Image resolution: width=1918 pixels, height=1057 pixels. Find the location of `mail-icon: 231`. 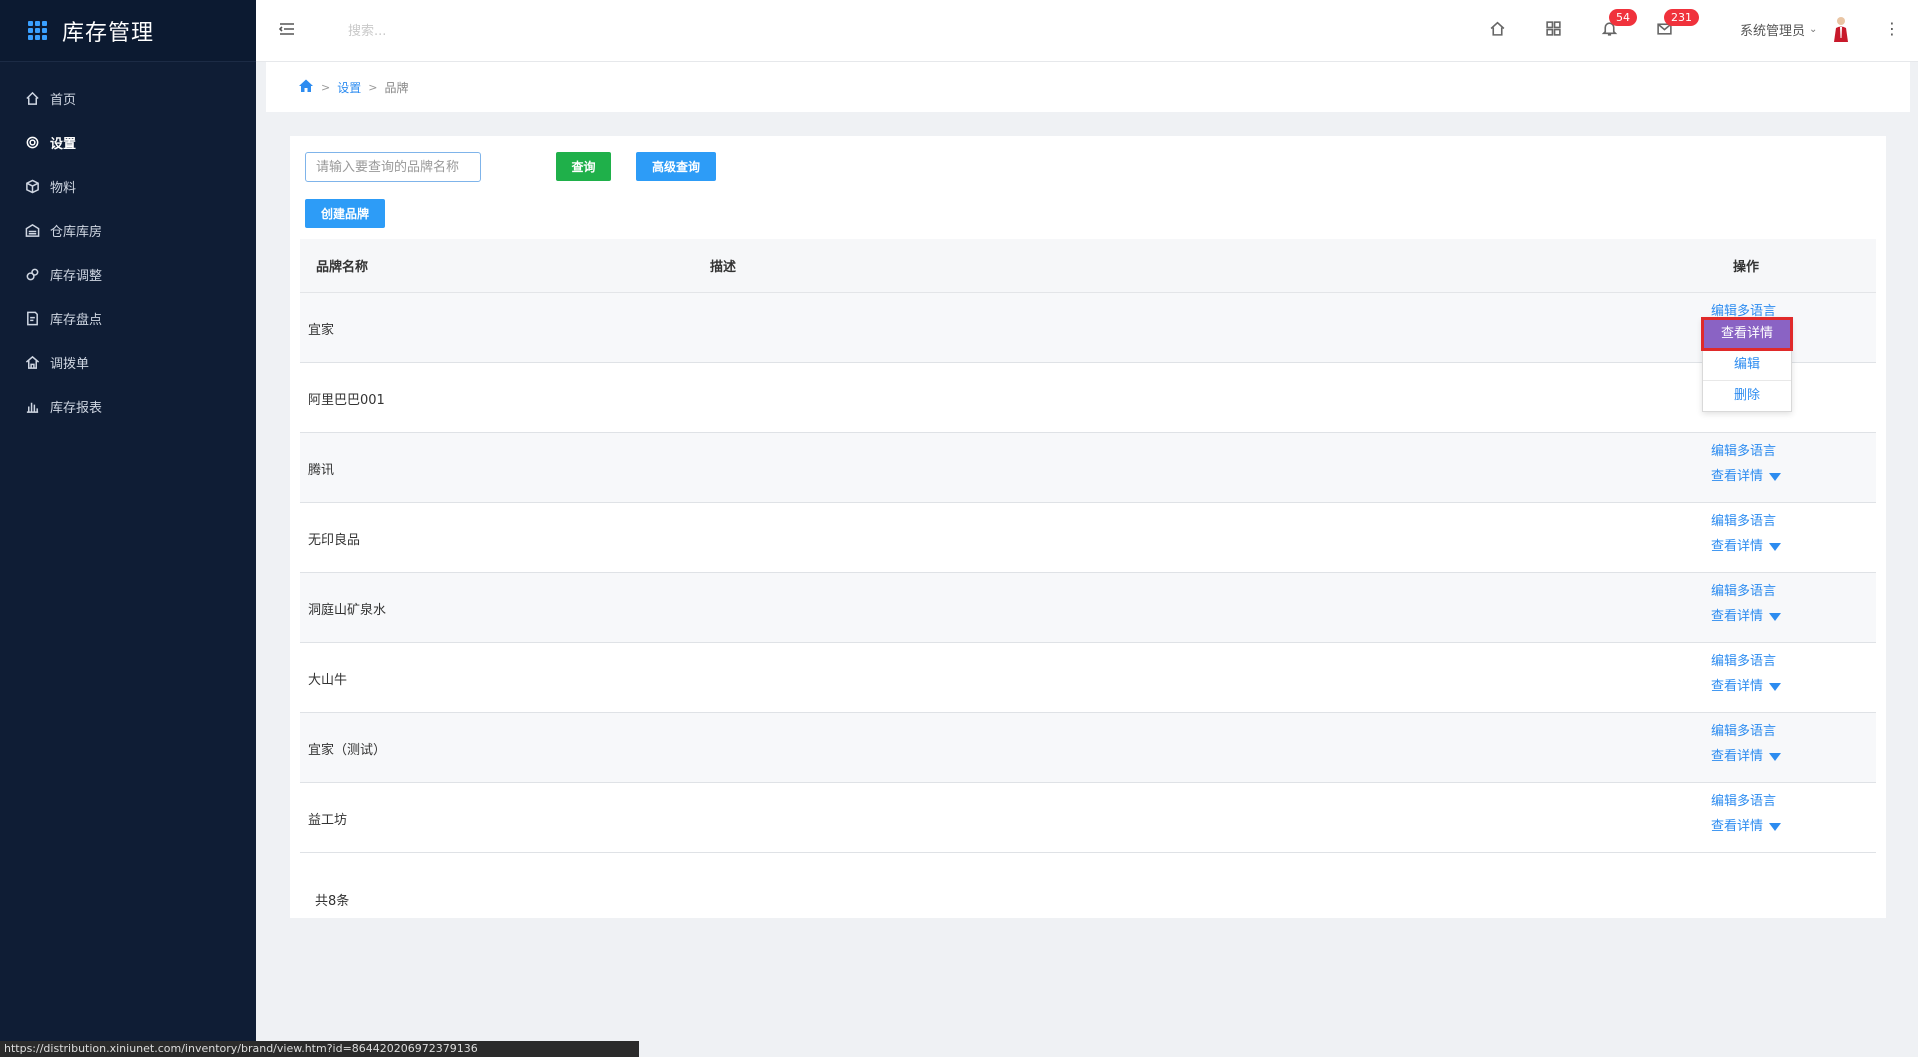

mail-icon: 231 is located at coordinates (1677, 23).